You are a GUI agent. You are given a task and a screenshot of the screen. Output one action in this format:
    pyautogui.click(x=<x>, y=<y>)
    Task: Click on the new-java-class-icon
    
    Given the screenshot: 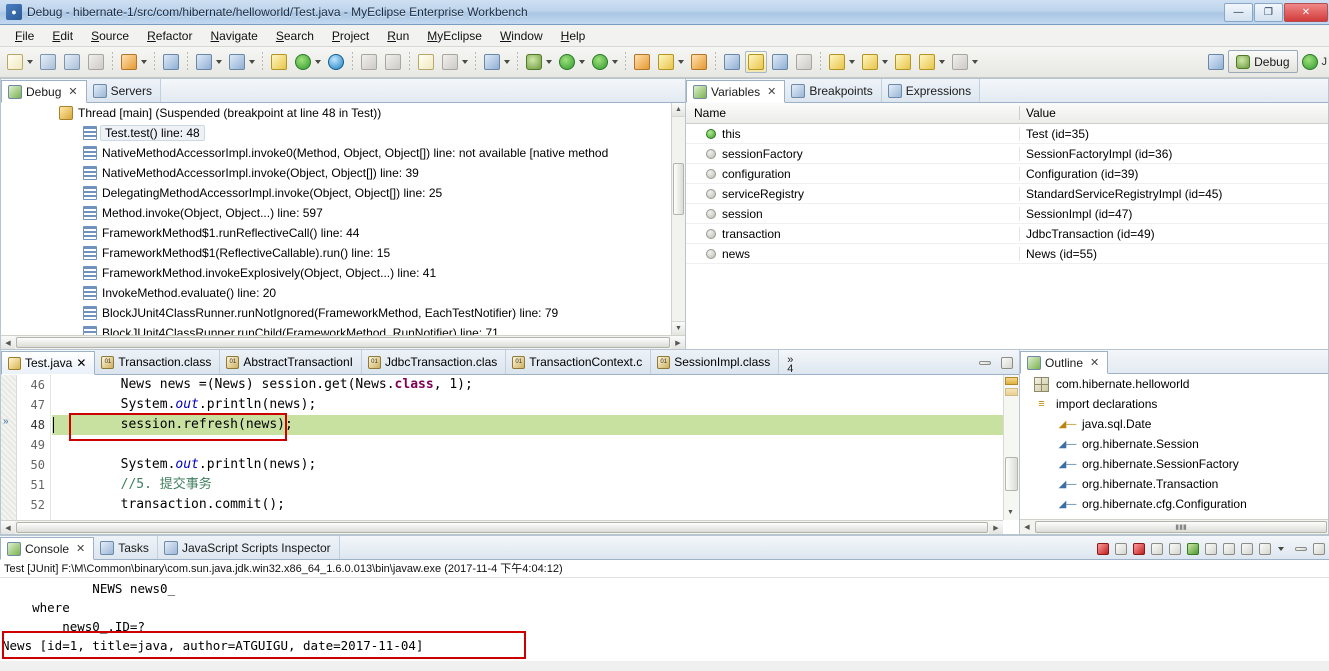 What is the action you would take?
    pyautogui.click(x=666, y=62)
    